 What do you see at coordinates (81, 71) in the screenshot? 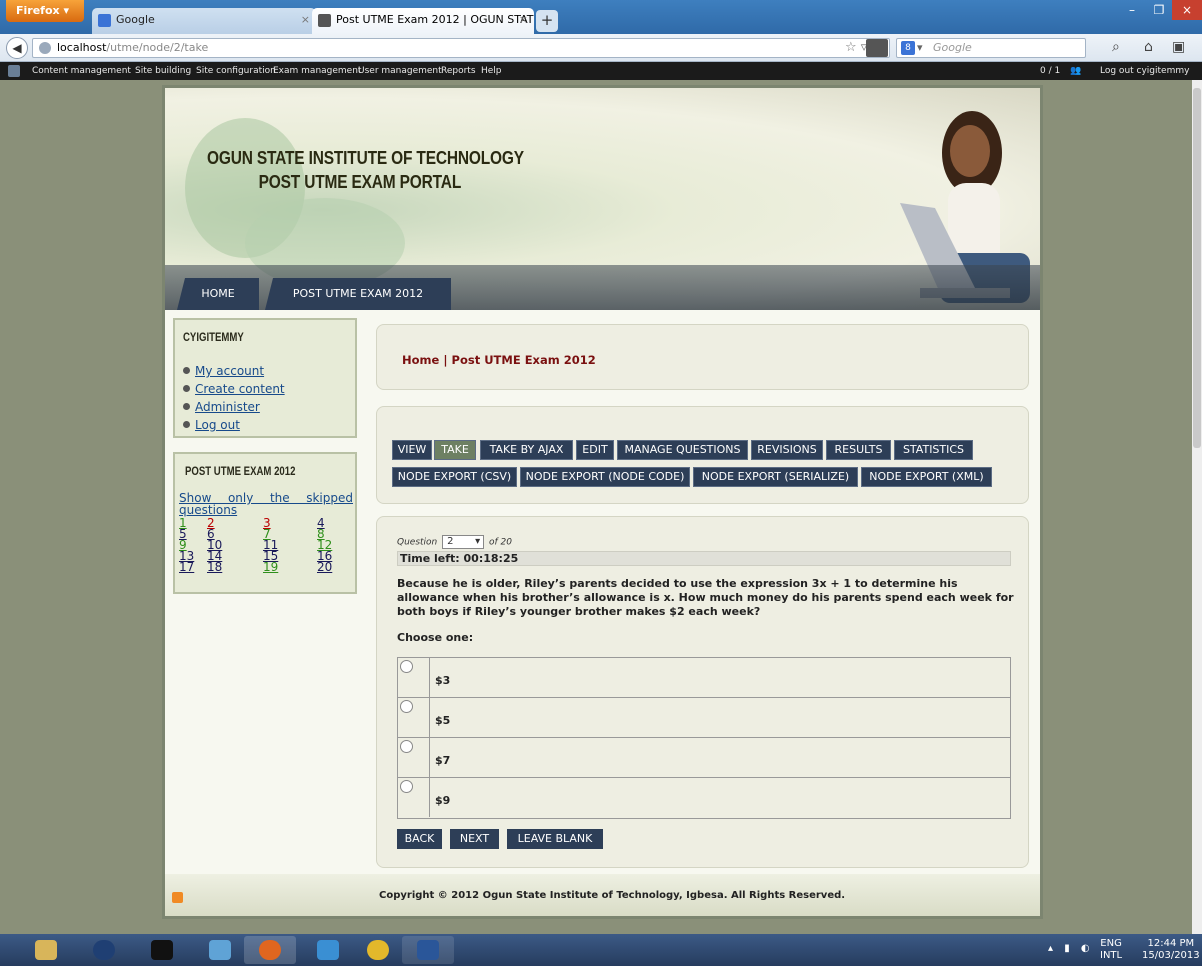
I see `admin-menu-content-management: Content management` at bounding box center [81, 71].